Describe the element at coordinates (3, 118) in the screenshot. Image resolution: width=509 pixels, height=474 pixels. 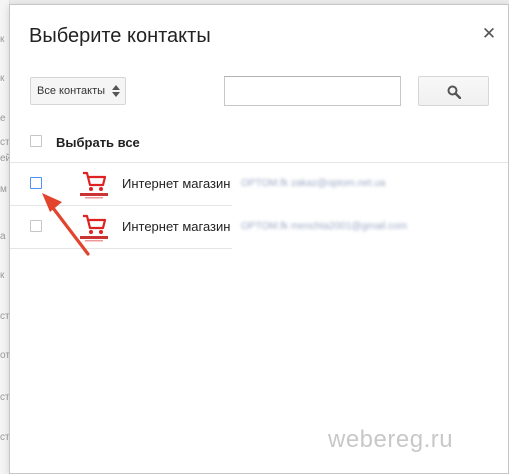
I see `background-fragment: е` at that location.